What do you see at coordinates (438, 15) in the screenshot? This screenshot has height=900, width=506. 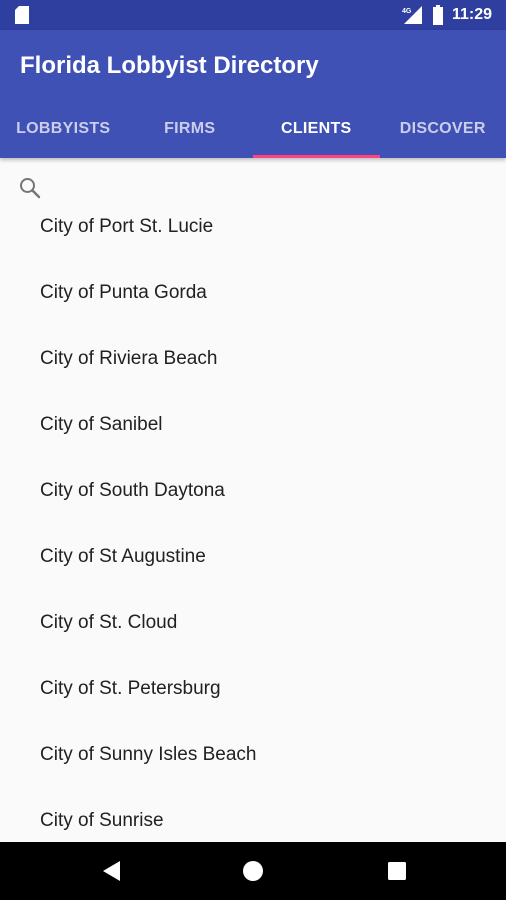 I see `battery-icon` at bounding box center [438, 15].